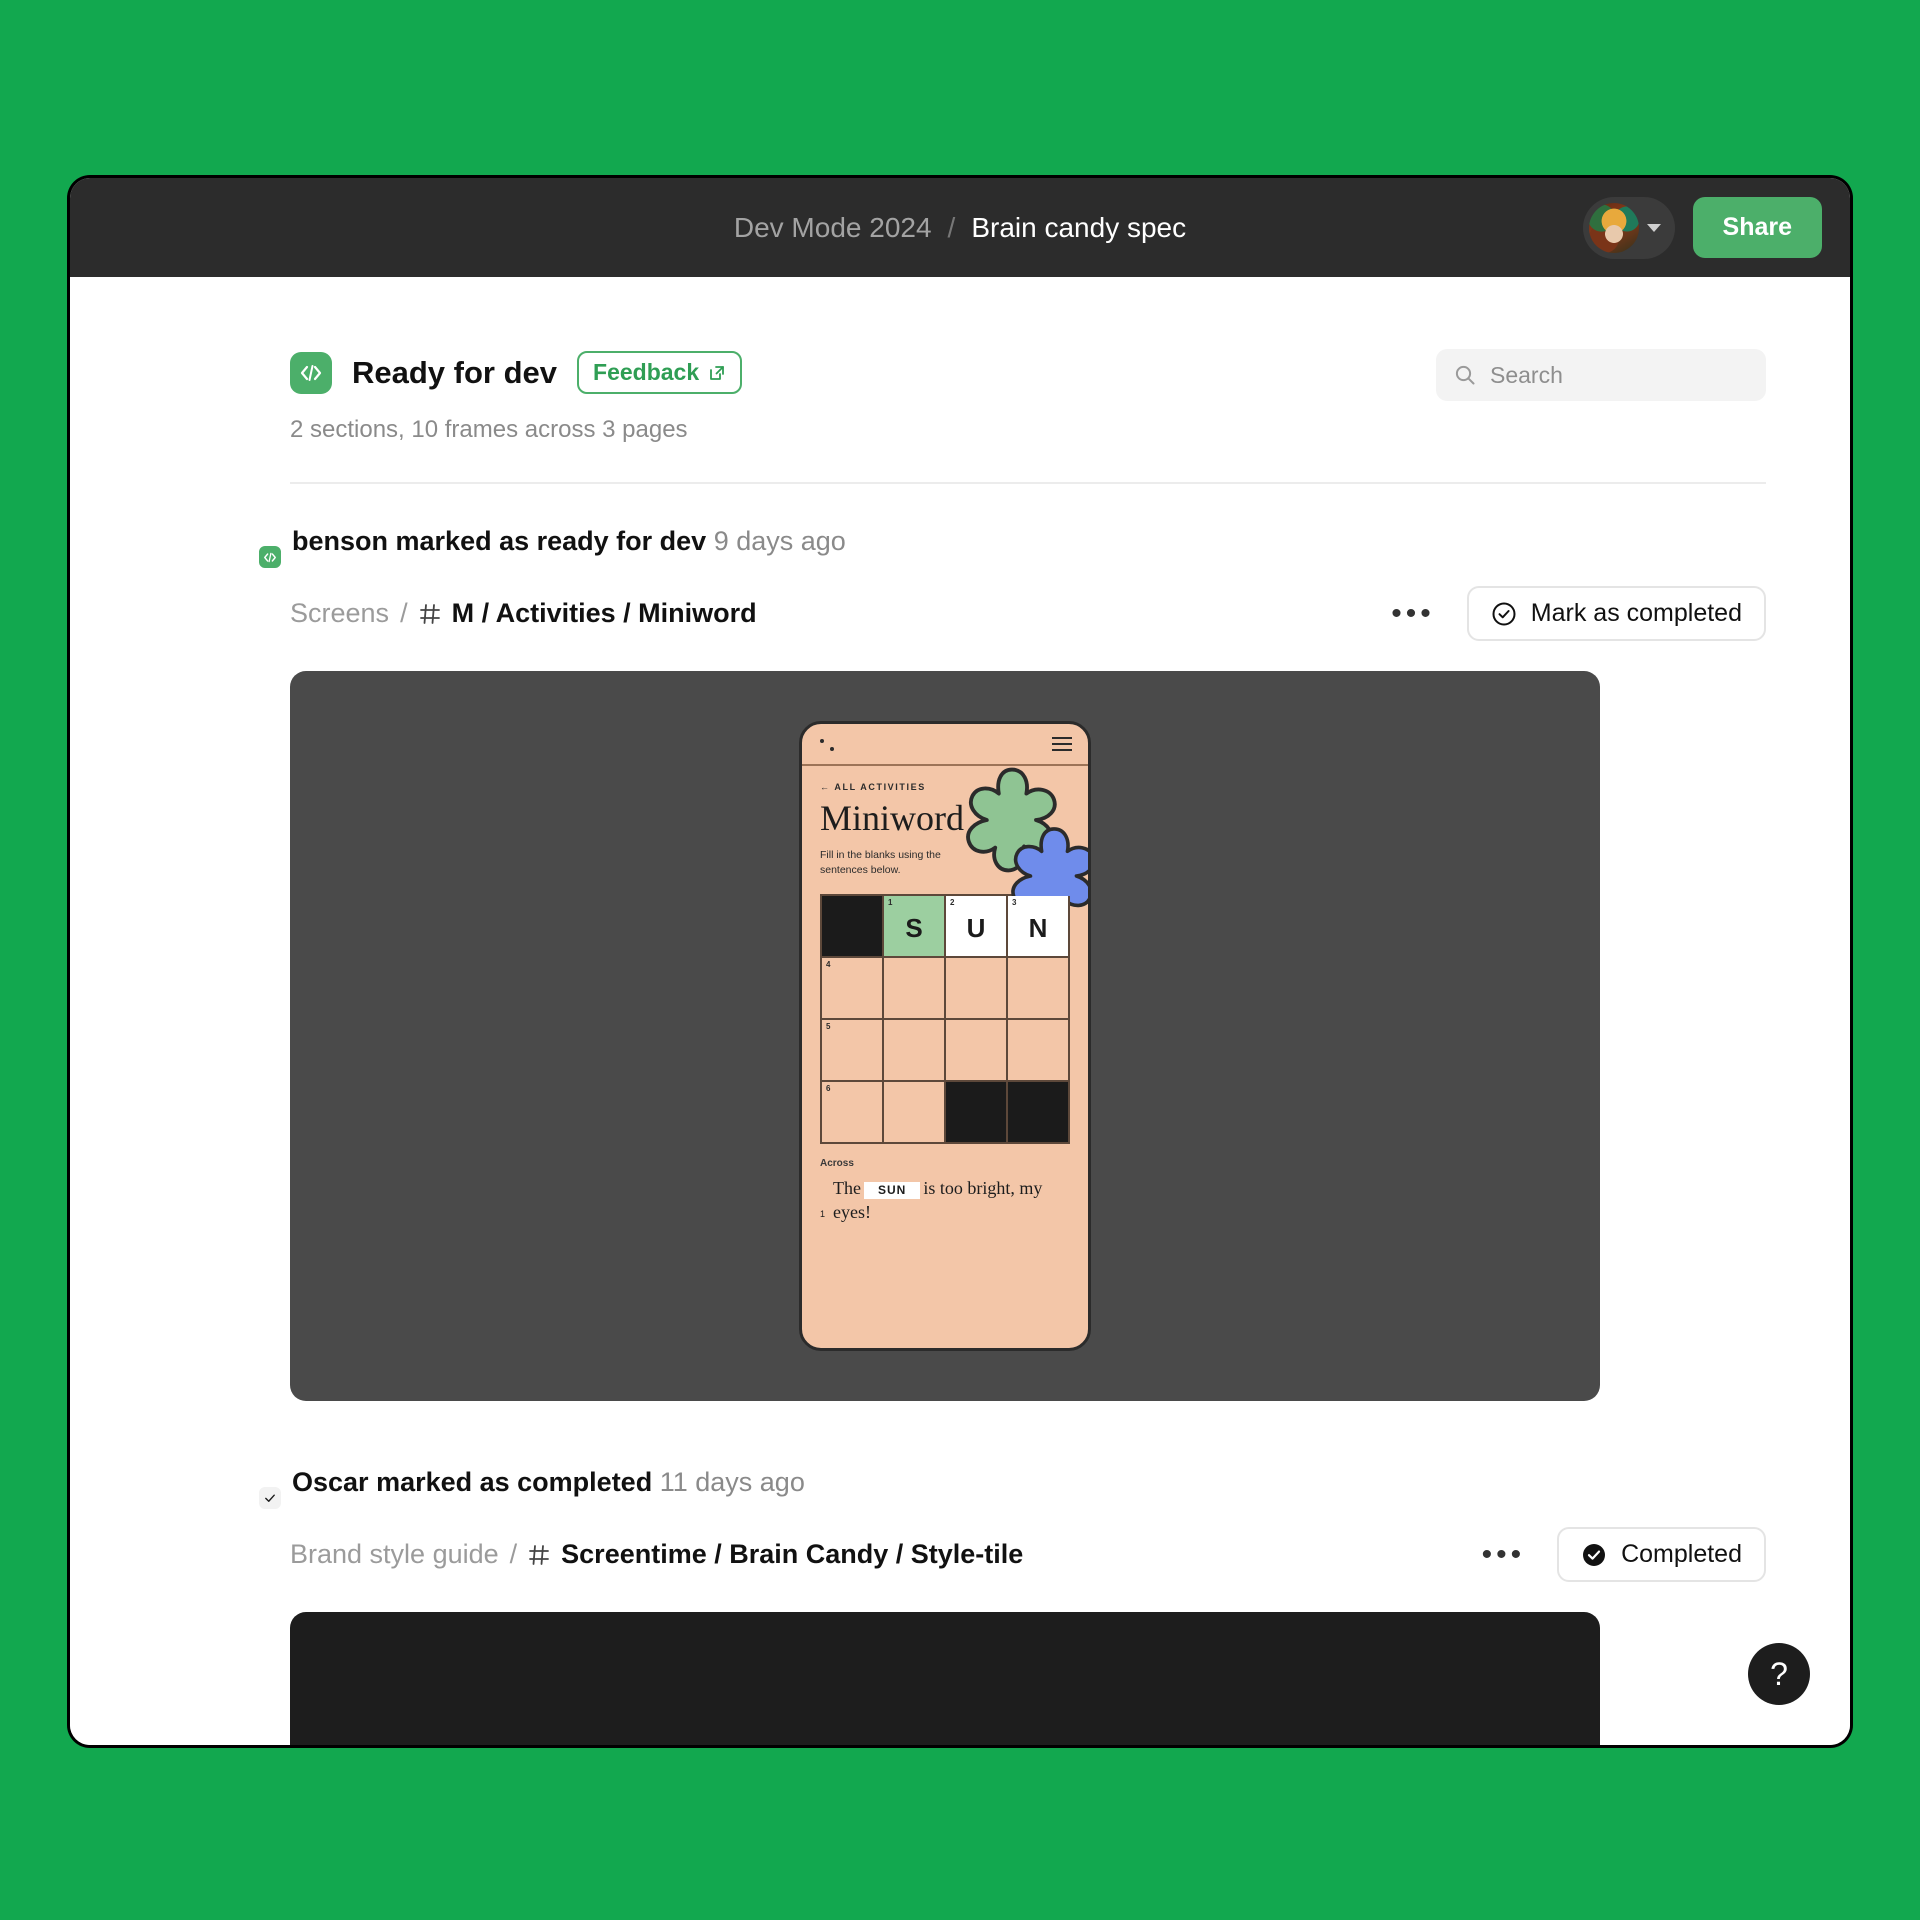 This screenshot has height=1920, width=1920. I want to click on crossword-grid: 1S2U3N 4 5 6, so click(945, 1019).